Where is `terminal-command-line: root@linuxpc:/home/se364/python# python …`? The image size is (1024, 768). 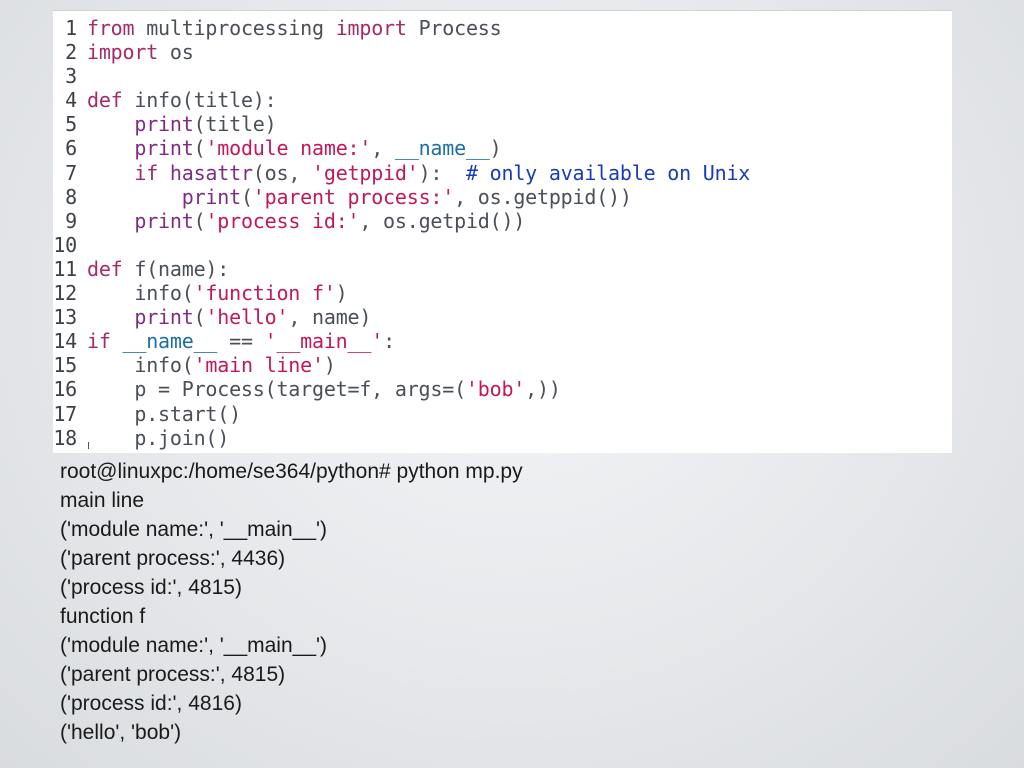
terminal-command-line: root@linuxpc:/home/se364/python# python … is located at coordinates (291, 471).